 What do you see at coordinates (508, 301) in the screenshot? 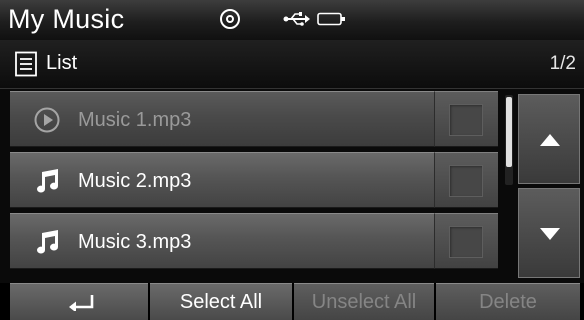
I see `delete-button: Delete` at bounding box center [508, 301].